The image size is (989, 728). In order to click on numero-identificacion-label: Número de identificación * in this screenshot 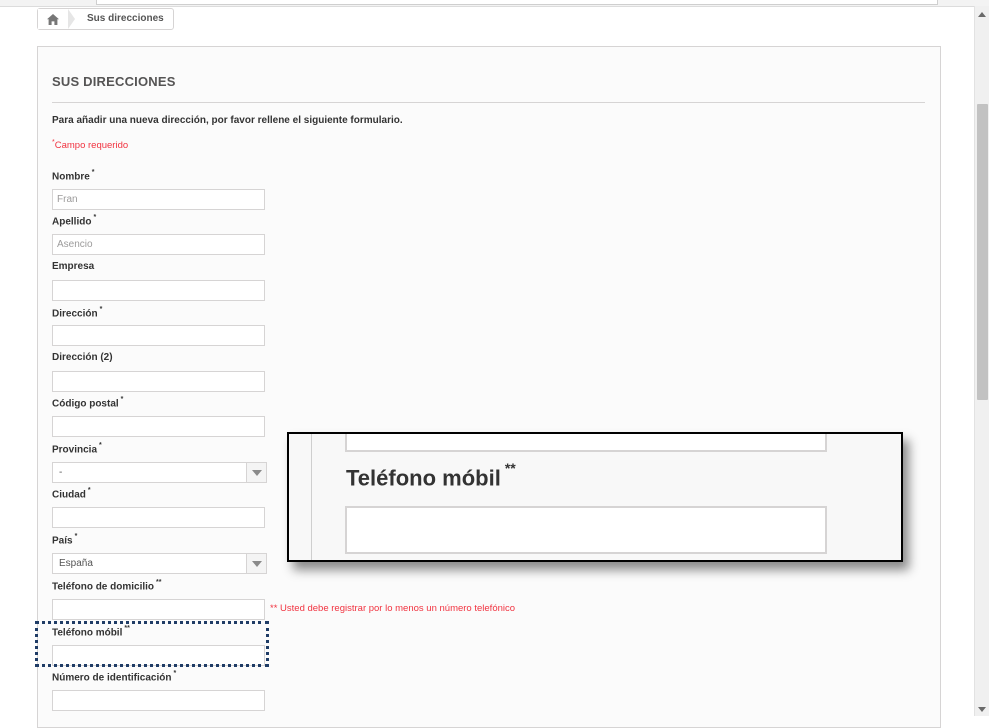, I will do `click(114, 677)`.